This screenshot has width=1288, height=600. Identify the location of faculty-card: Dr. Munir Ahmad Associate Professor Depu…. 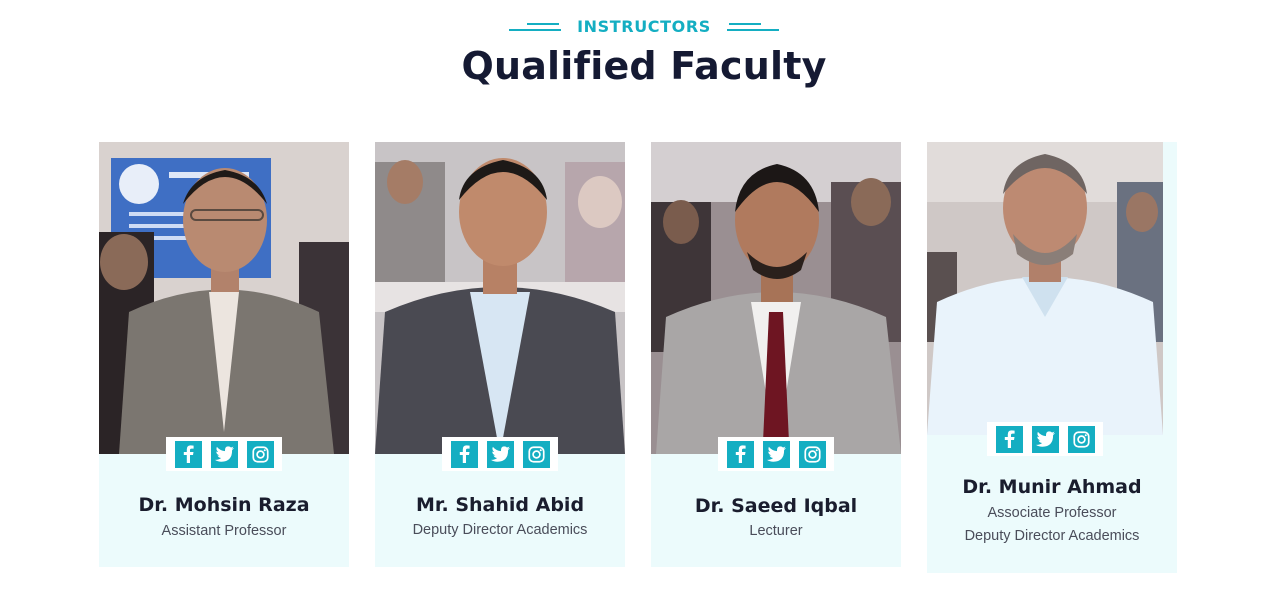
(1052, 357).